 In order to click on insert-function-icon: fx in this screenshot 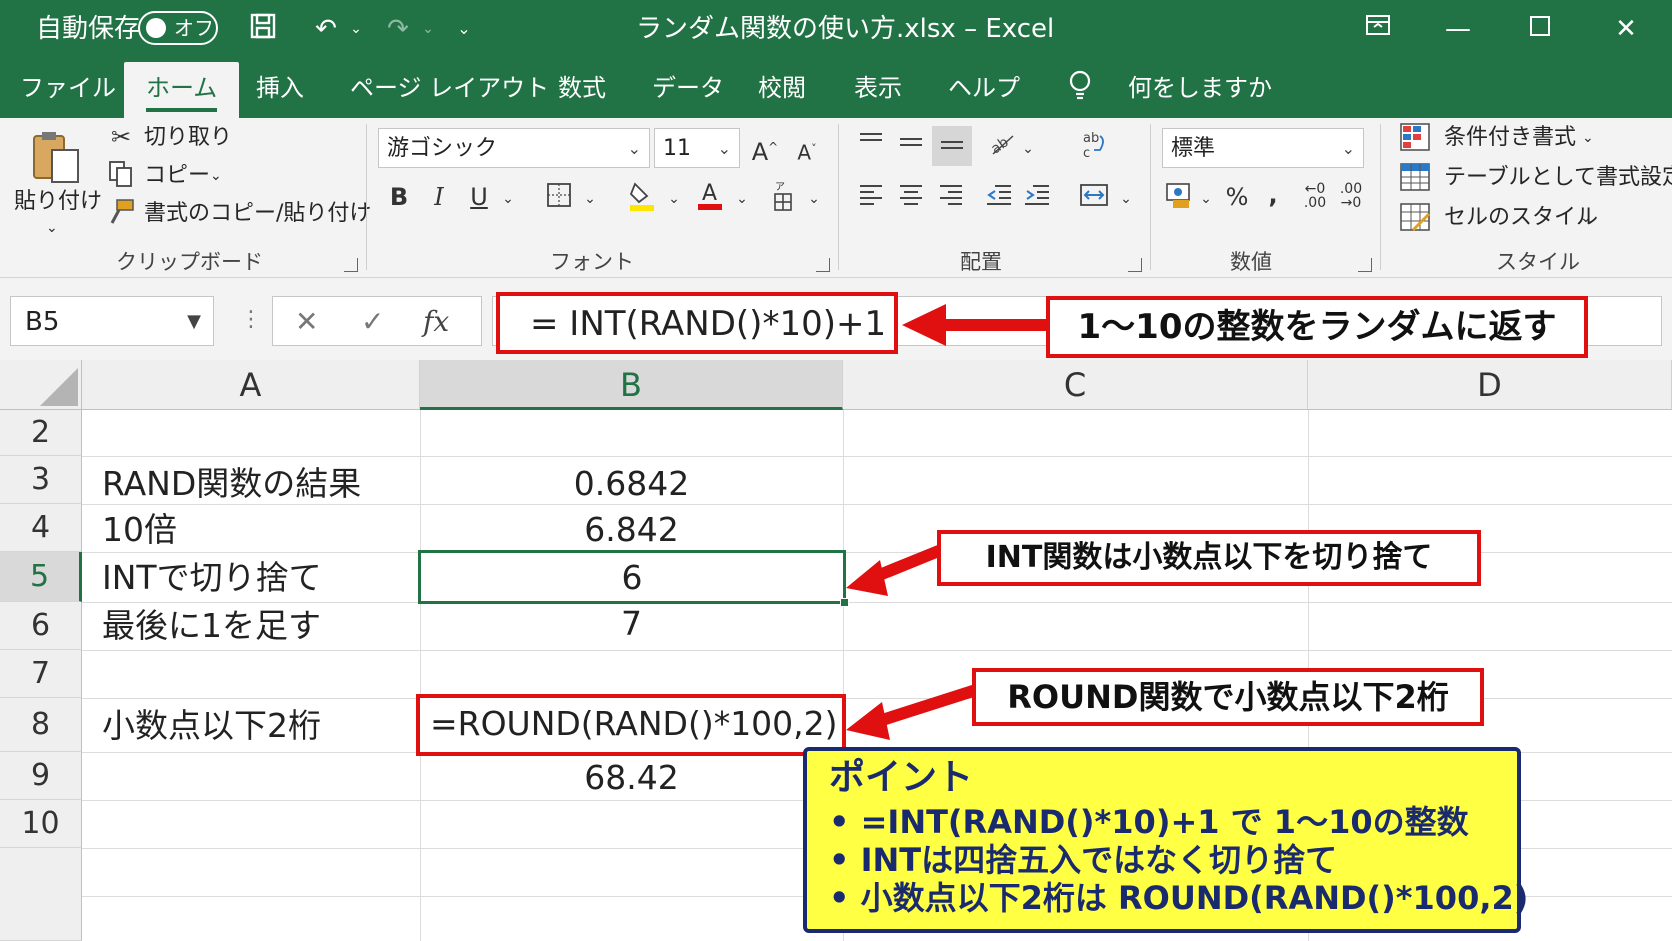, I will do `click(436, 322)`.